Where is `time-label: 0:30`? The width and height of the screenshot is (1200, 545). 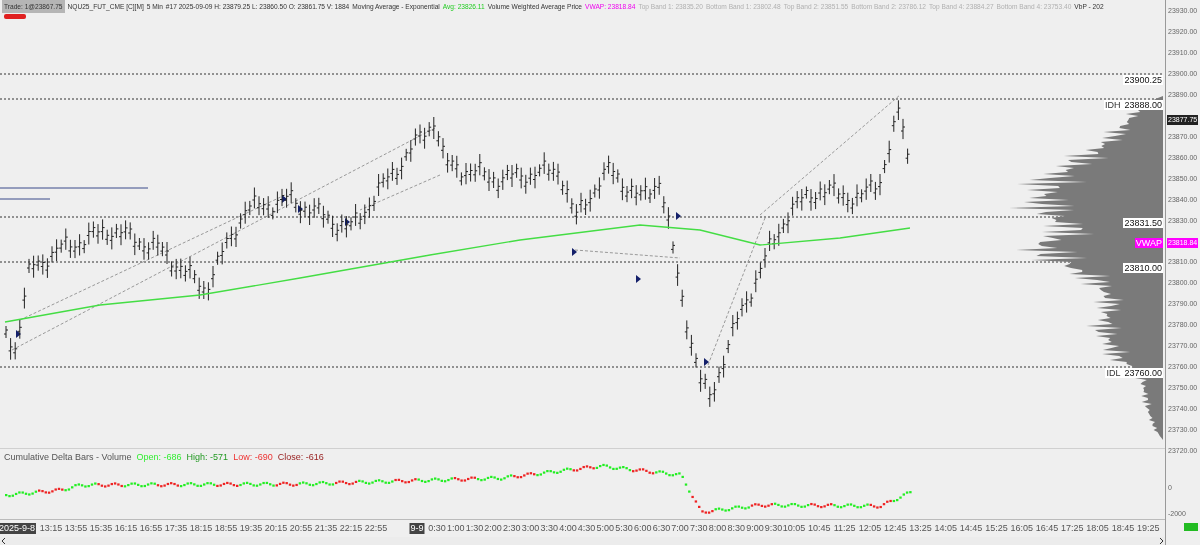 time-label: 0:30 is located at coordinates (437, 529).